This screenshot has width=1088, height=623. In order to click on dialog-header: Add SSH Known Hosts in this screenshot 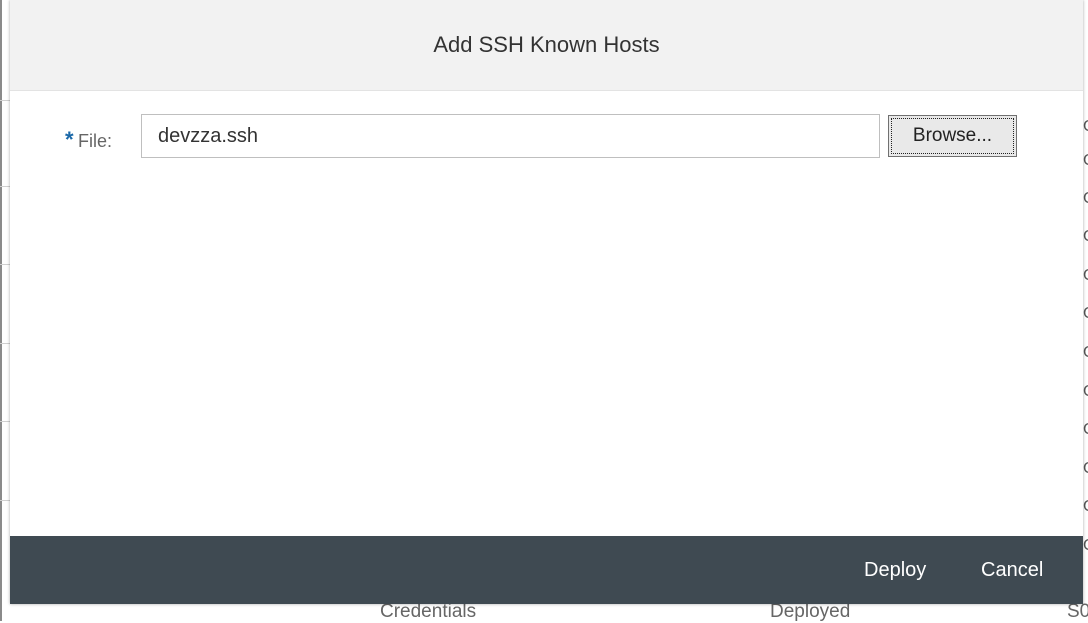, I will do `click(546, 45)`.